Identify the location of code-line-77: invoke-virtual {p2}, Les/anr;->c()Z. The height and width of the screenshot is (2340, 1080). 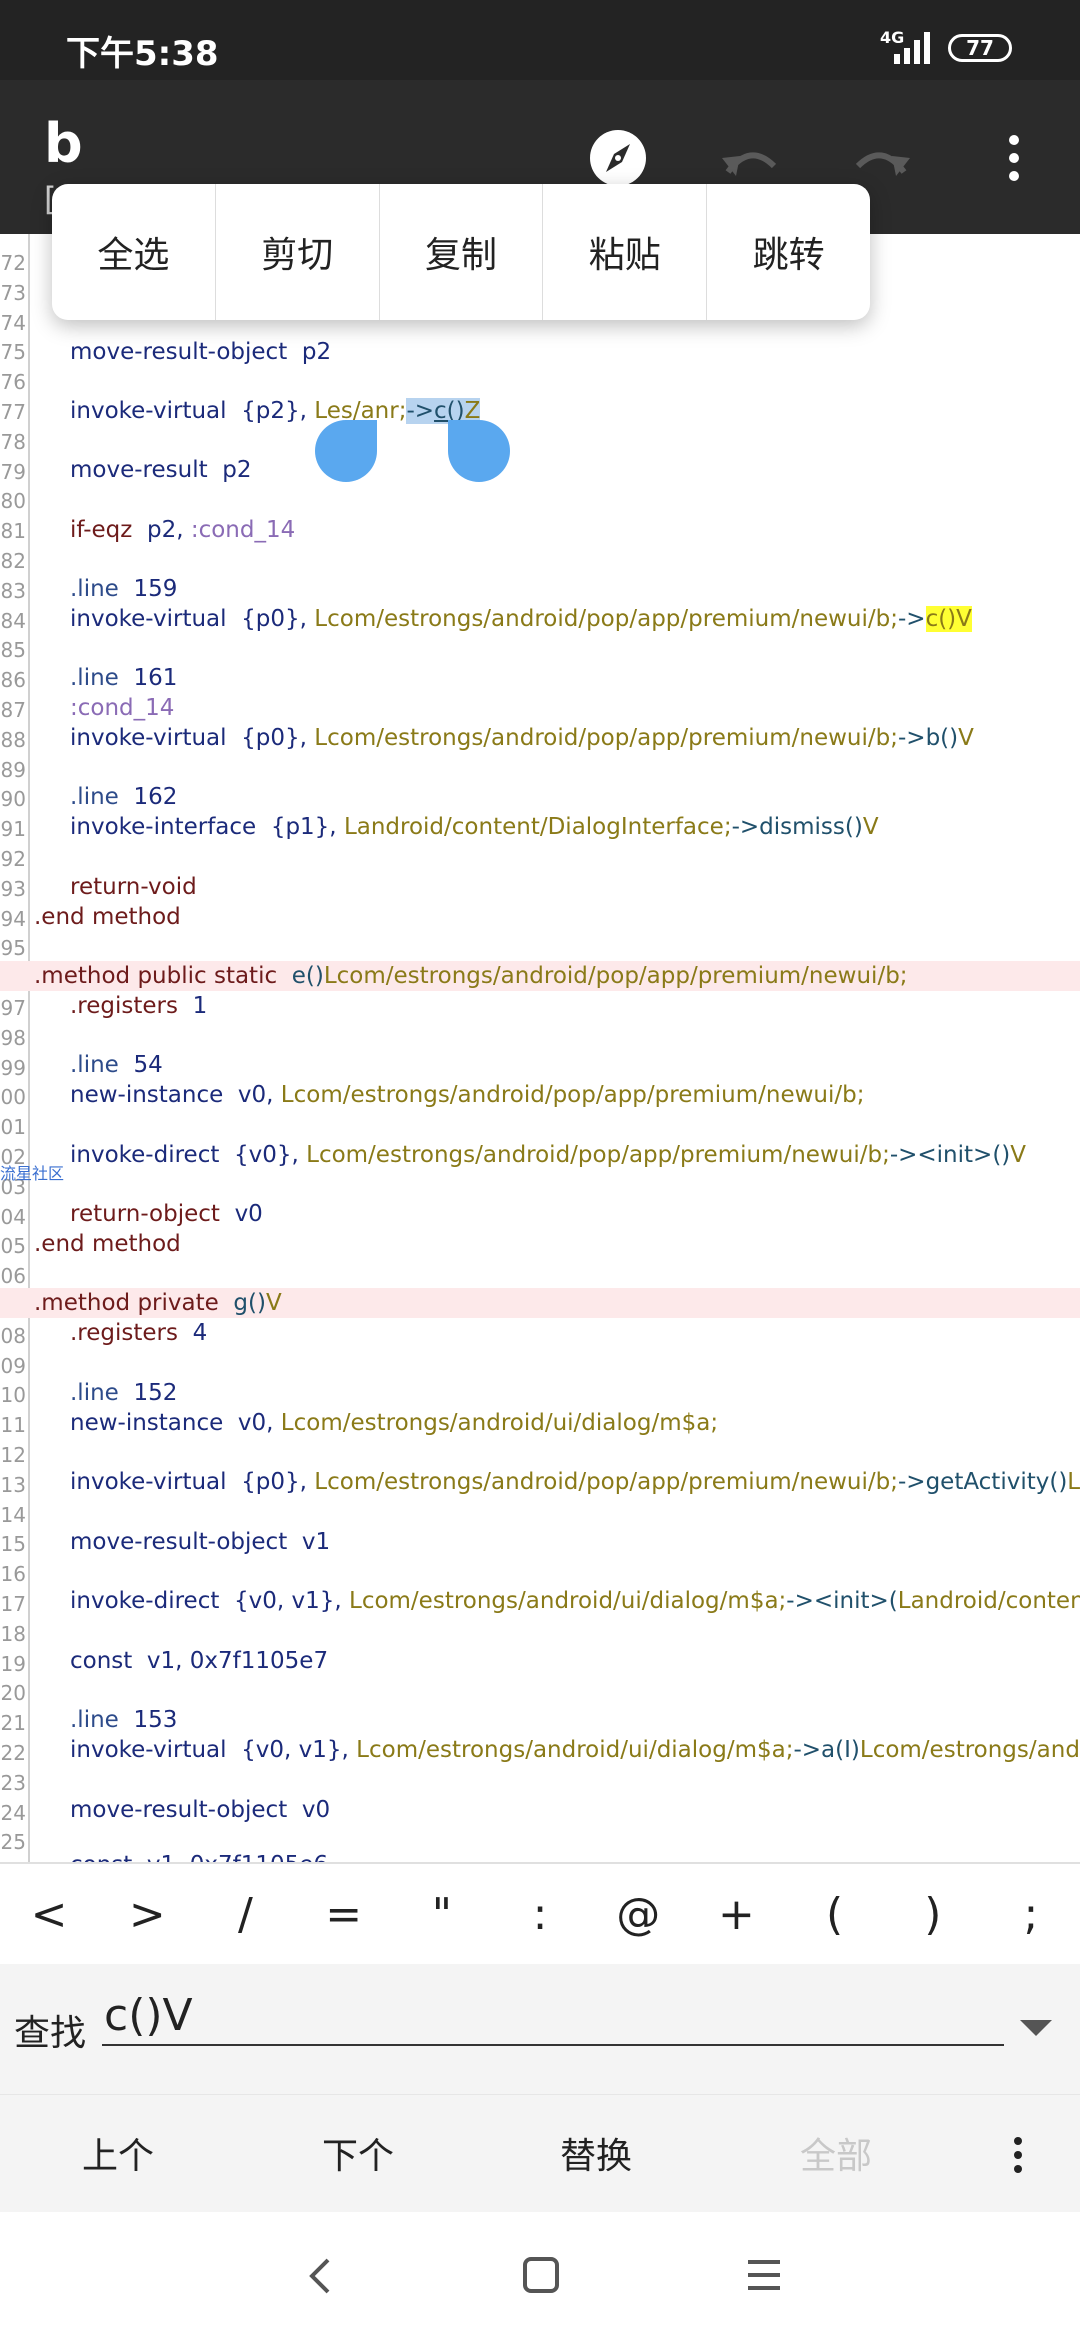
(275, 411).